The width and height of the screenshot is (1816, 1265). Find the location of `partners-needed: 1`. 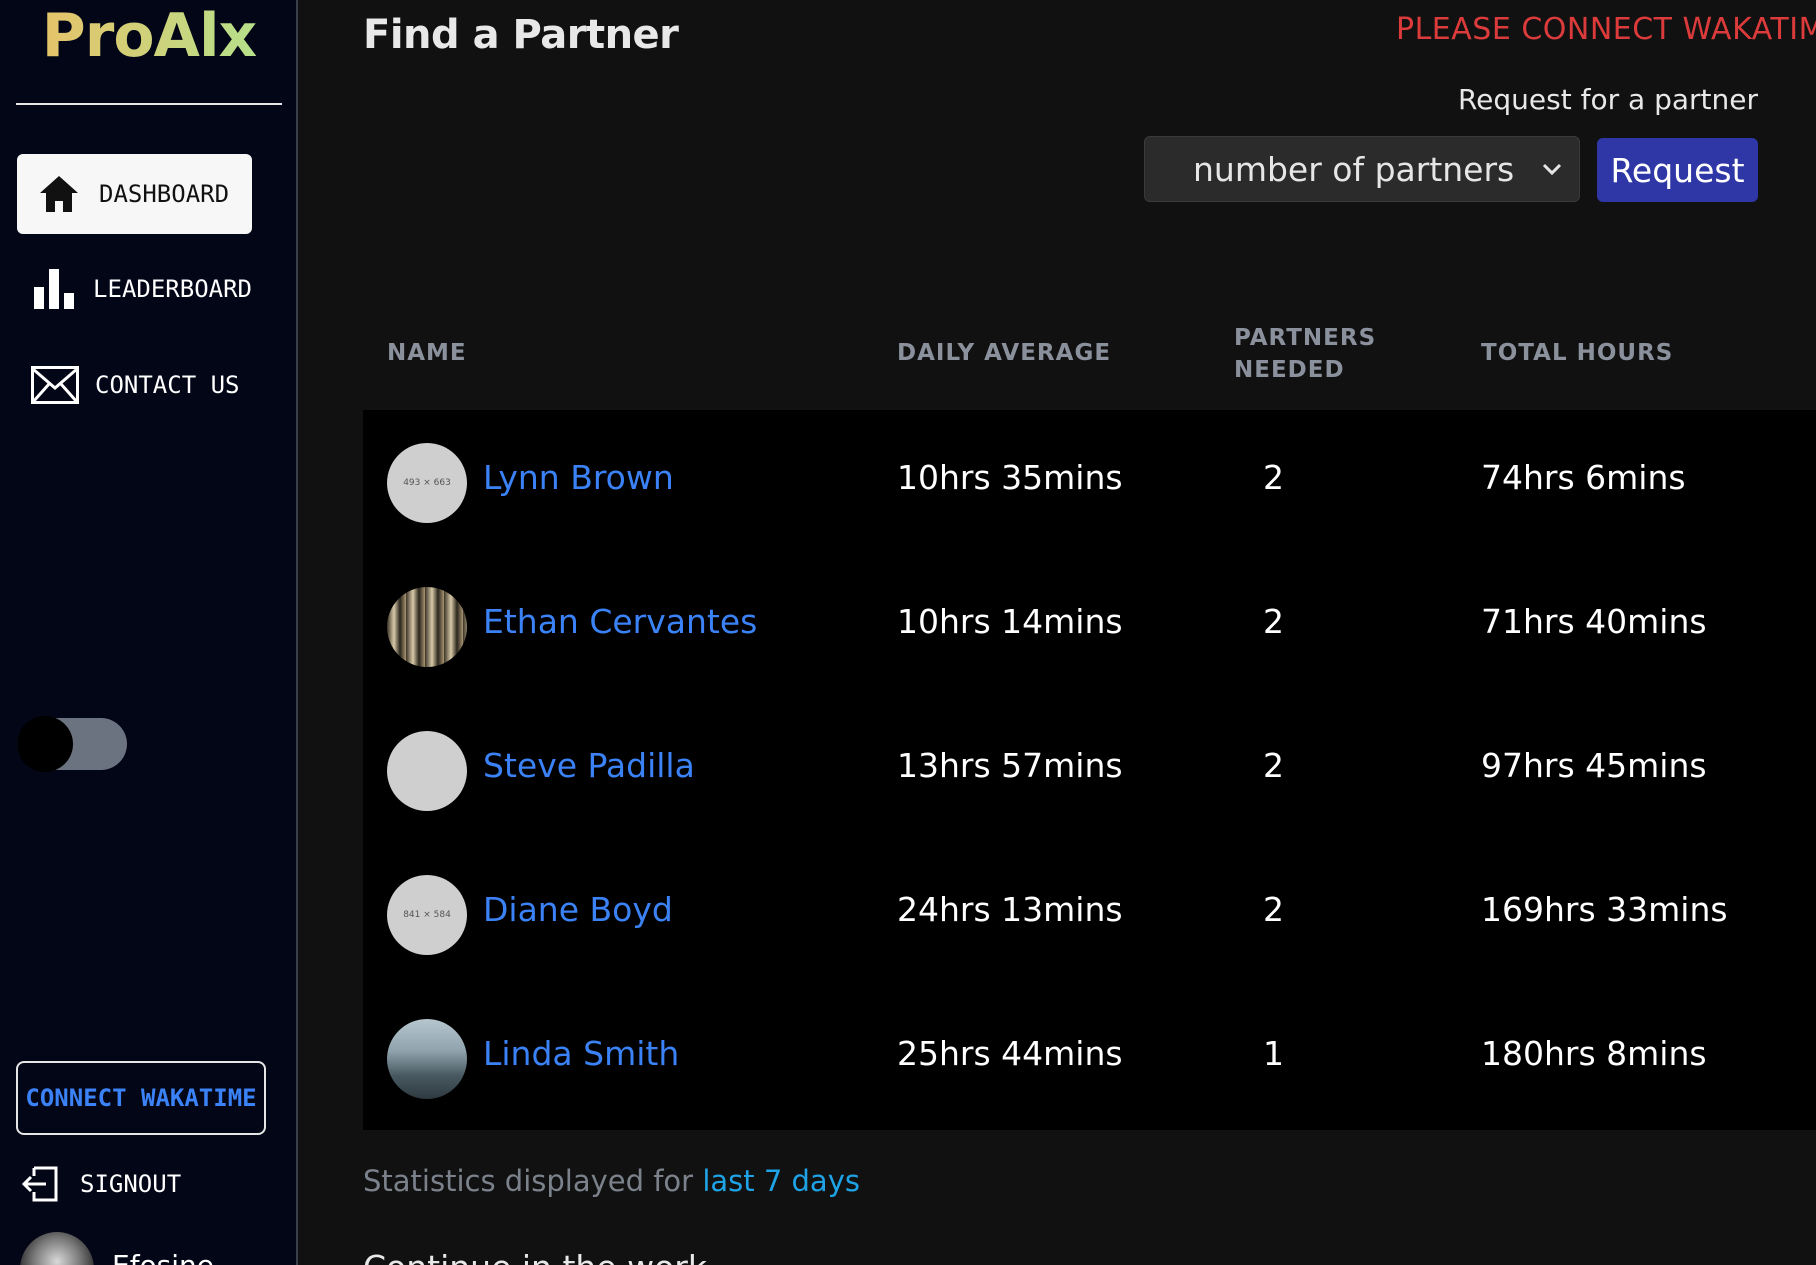

partners-needed: 1 is located at coordinates (1273, 1053).